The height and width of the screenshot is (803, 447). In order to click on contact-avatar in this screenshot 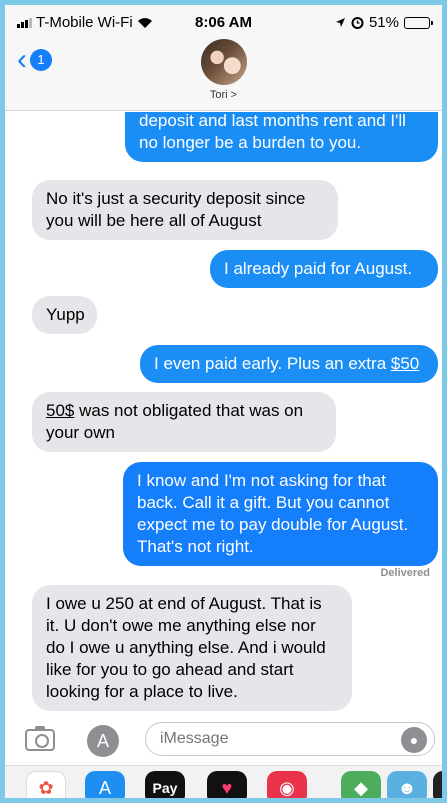, I will do `click(224, 62)`.